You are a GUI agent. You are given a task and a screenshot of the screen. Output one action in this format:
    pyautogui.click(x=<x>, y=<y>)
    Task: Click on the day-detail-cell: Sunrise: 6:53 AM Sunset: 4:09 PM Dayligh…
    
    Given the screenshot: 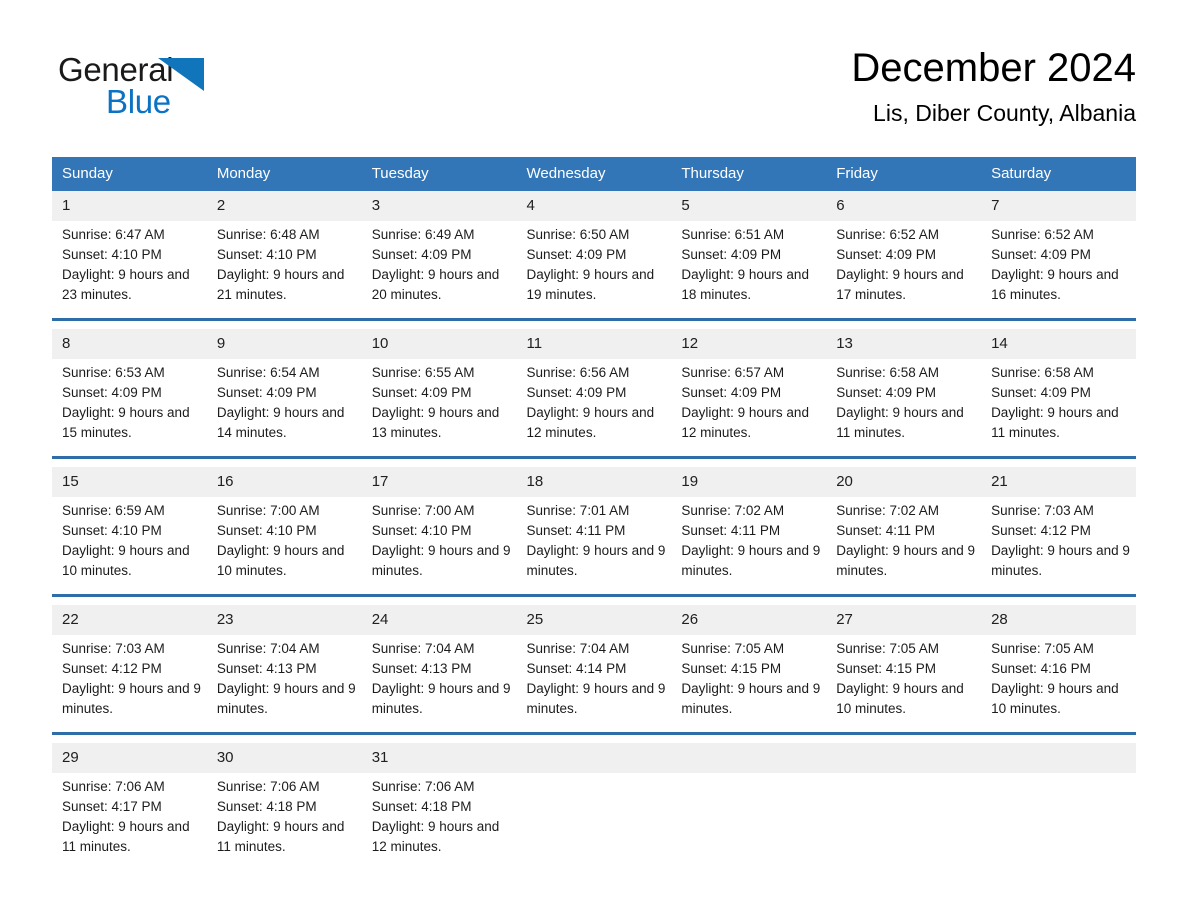 What is the action you would take?
    pyautogui.click(x=129, y=407)
    